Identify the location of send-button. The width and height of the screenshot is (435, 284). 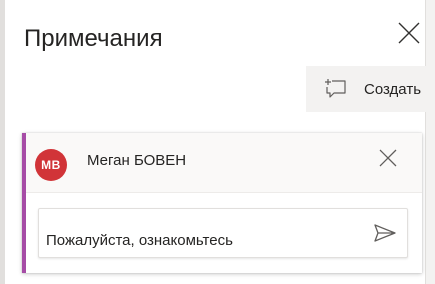
(385, 233).